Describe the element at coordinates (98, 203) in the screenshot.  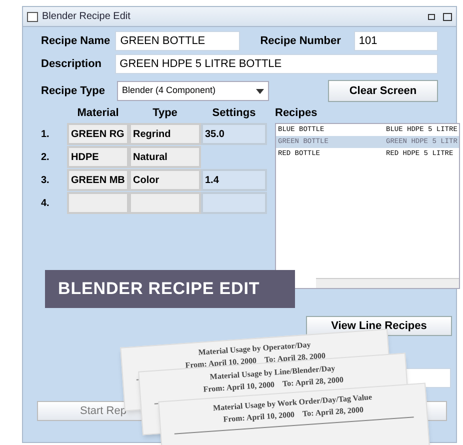
I see `material-cell` at that location.